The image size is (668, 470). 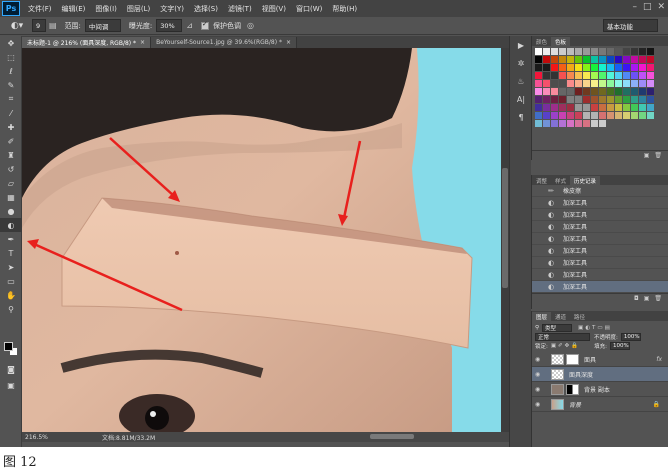 I want to click on zoom-tool-icon: ⚲, so click(x=11, y=309).